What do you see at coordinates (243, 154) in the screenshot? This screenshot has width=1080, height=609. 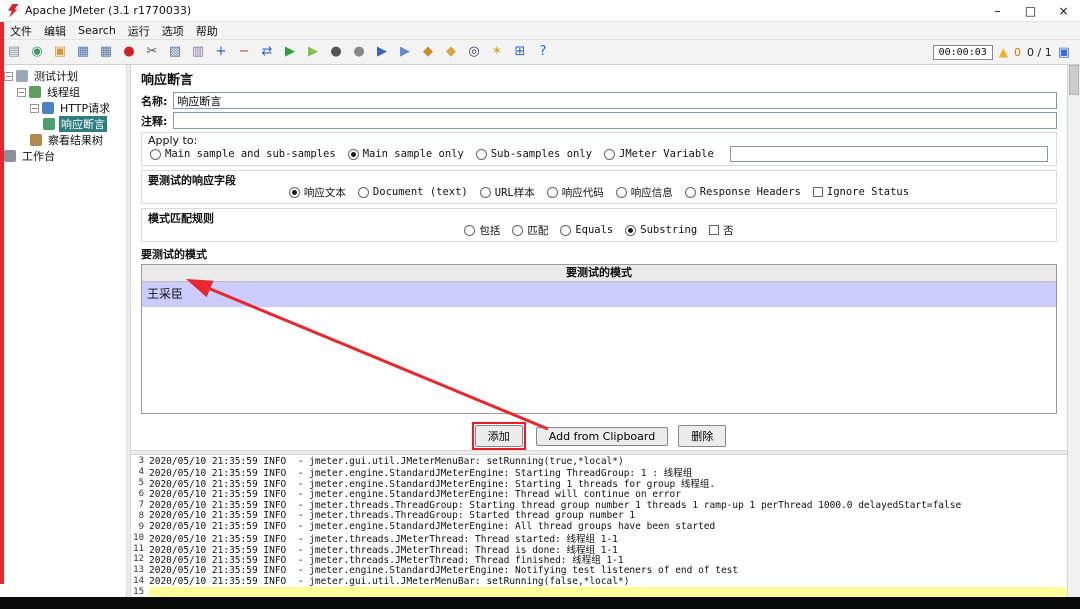 I see `radio-apply-to-0: Main sample and sub-samples` at bounding box center [243, 154].